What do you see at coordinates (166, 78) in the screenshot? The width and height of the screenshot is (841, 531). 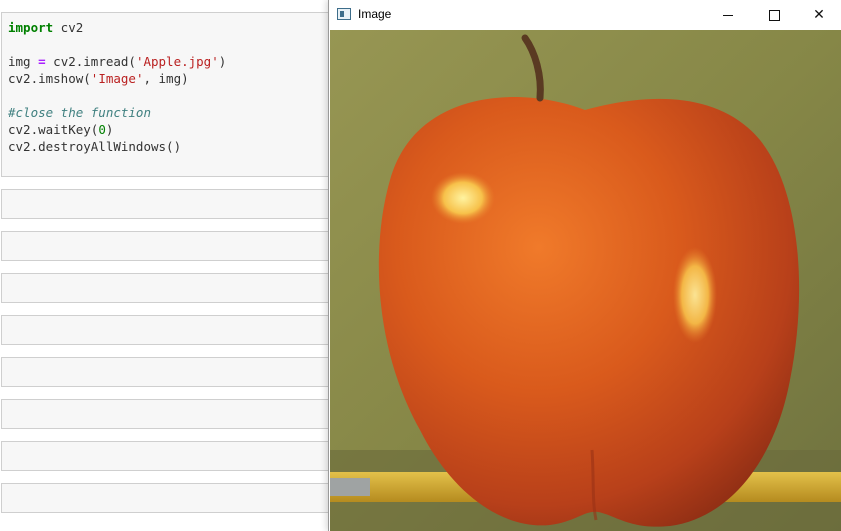 I see `code-token: , img)` at bounding box center [166, 78].